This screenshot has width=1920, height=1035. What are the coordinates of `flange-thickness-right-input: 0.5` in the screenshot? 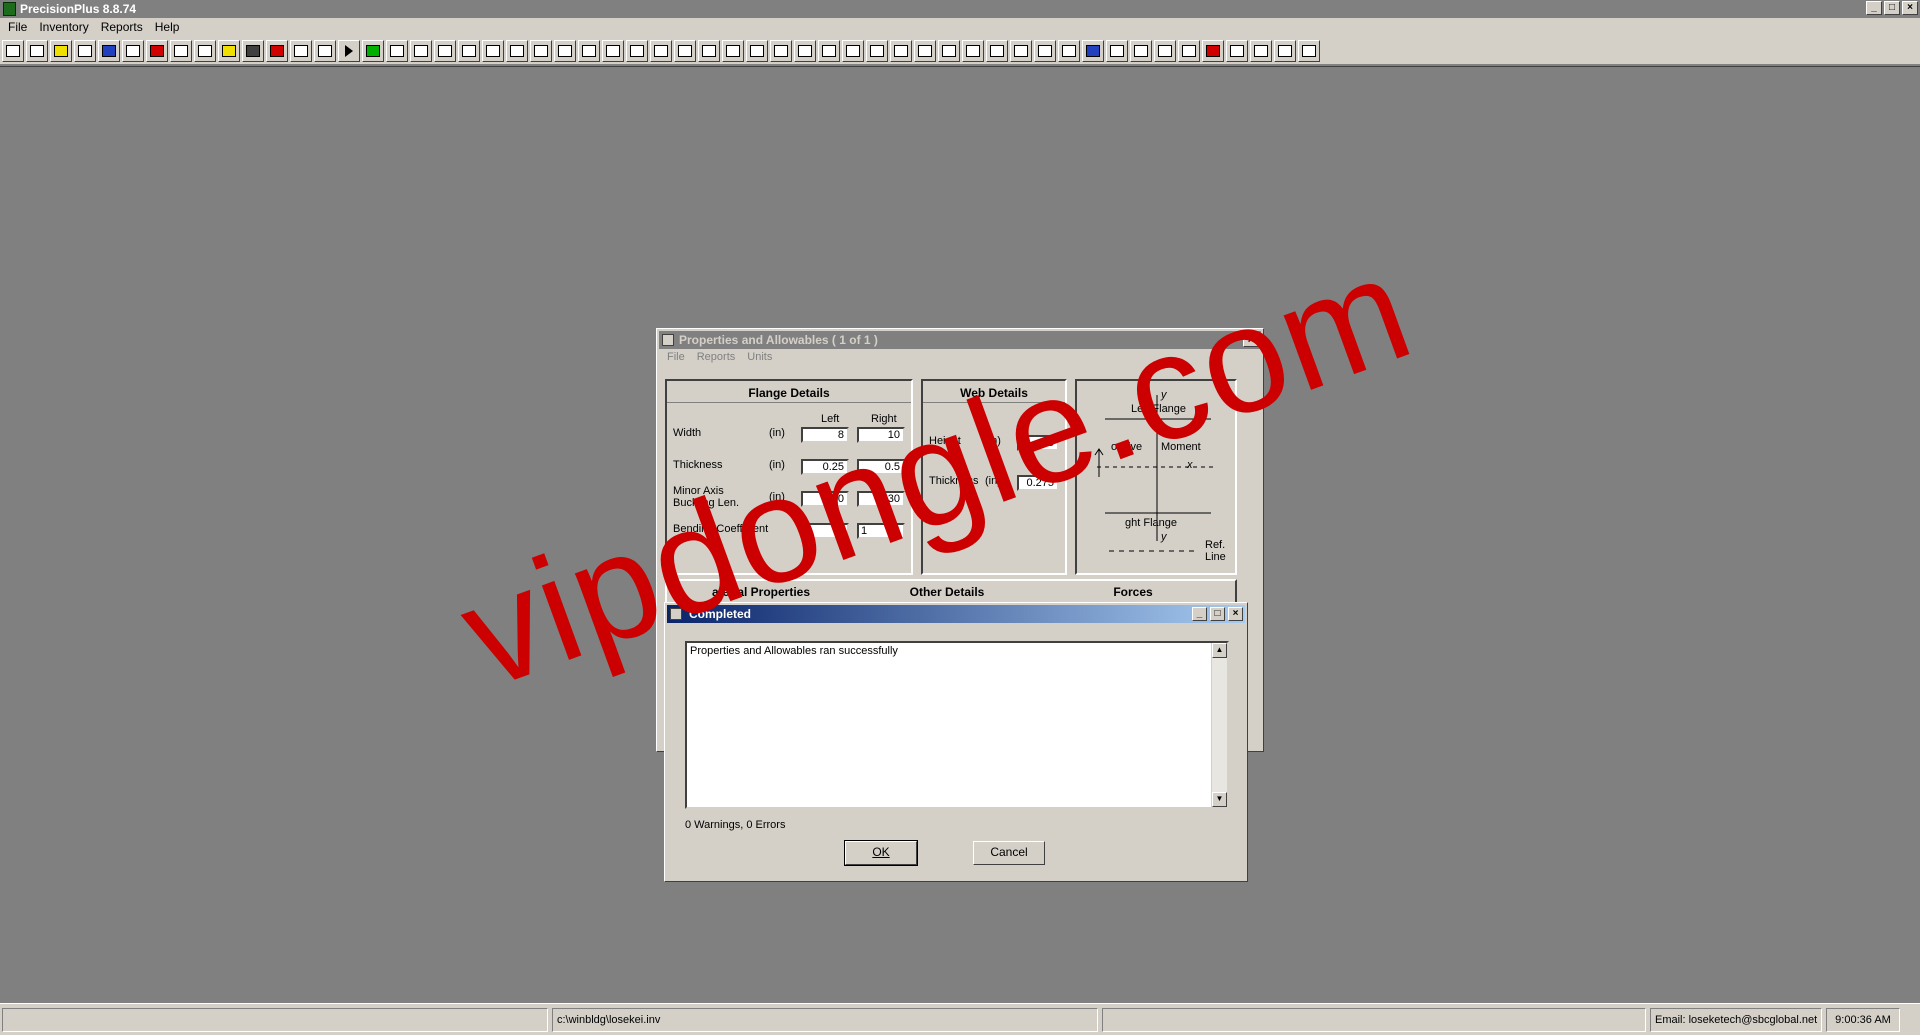 It's located at (881, 467).